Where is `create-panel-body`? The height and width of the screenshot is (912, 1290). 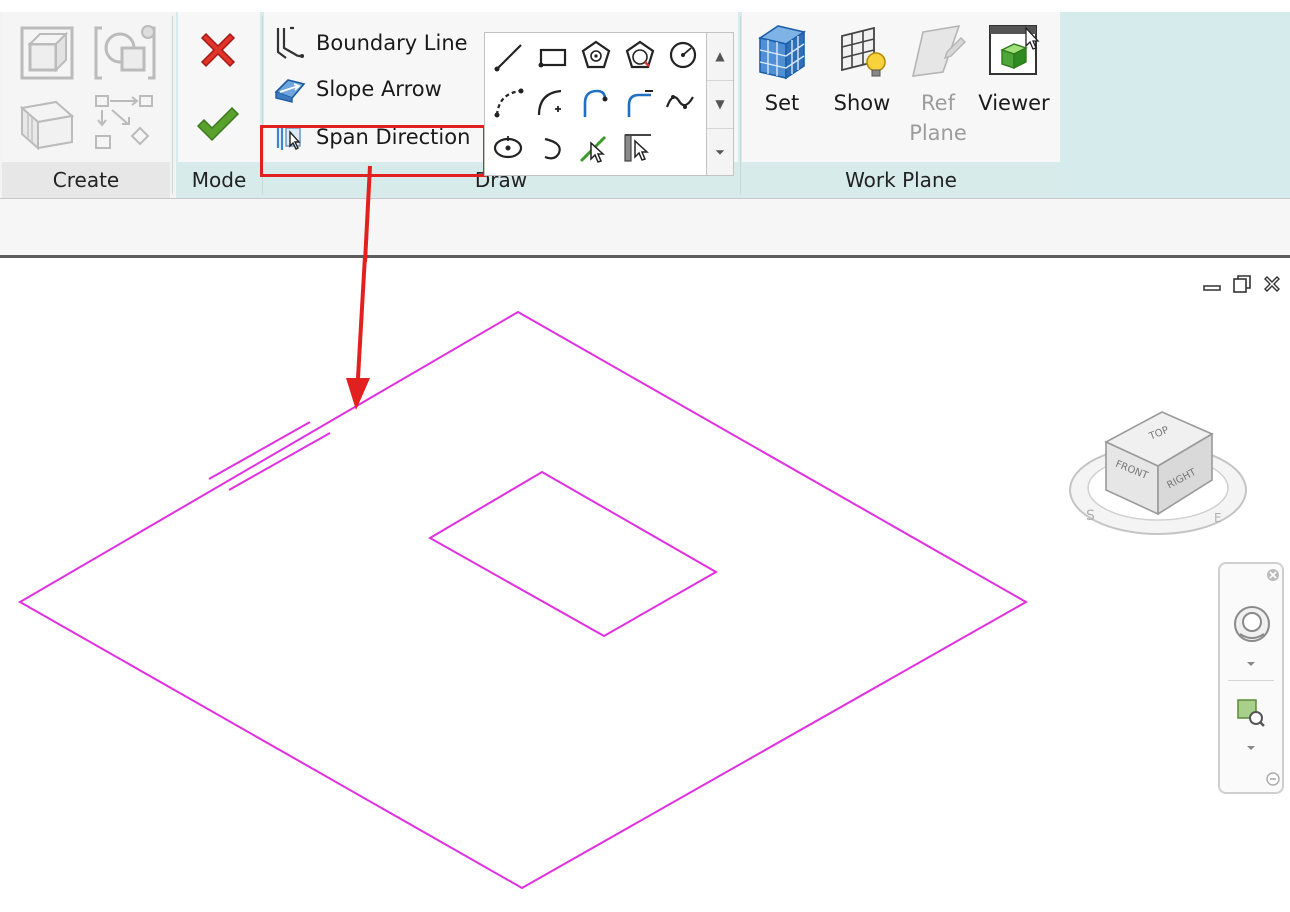
create-panel-body is located at coordinates (86, 87).